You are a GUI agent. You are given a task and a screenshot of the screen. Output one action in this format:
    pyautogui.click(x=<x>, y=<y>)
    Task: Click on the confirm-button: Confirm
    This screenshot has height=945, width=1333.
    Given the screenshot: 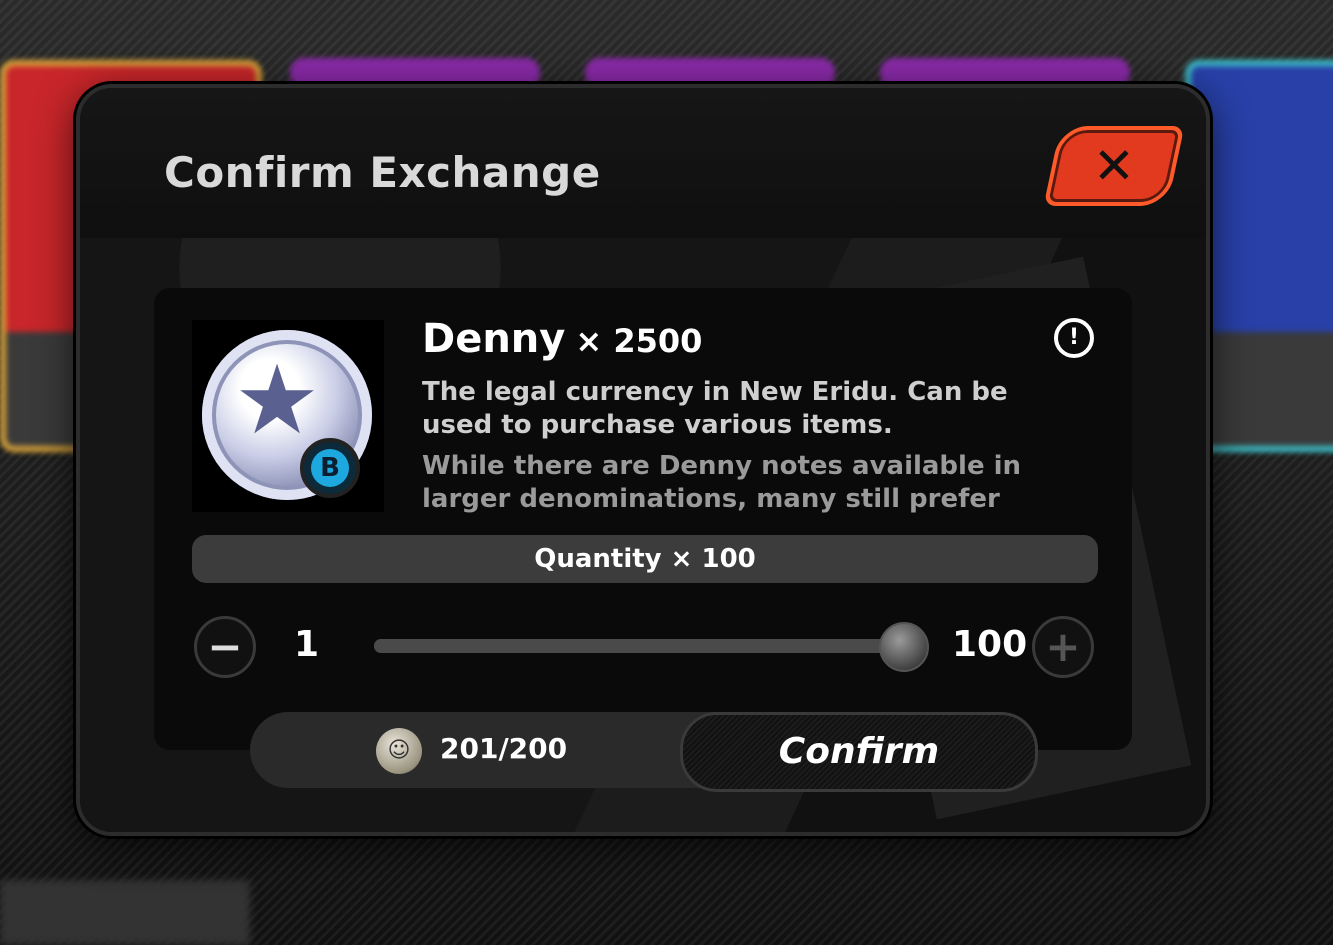 What is the action you would take?
    pyautogui.click(x=859, y=752)
    